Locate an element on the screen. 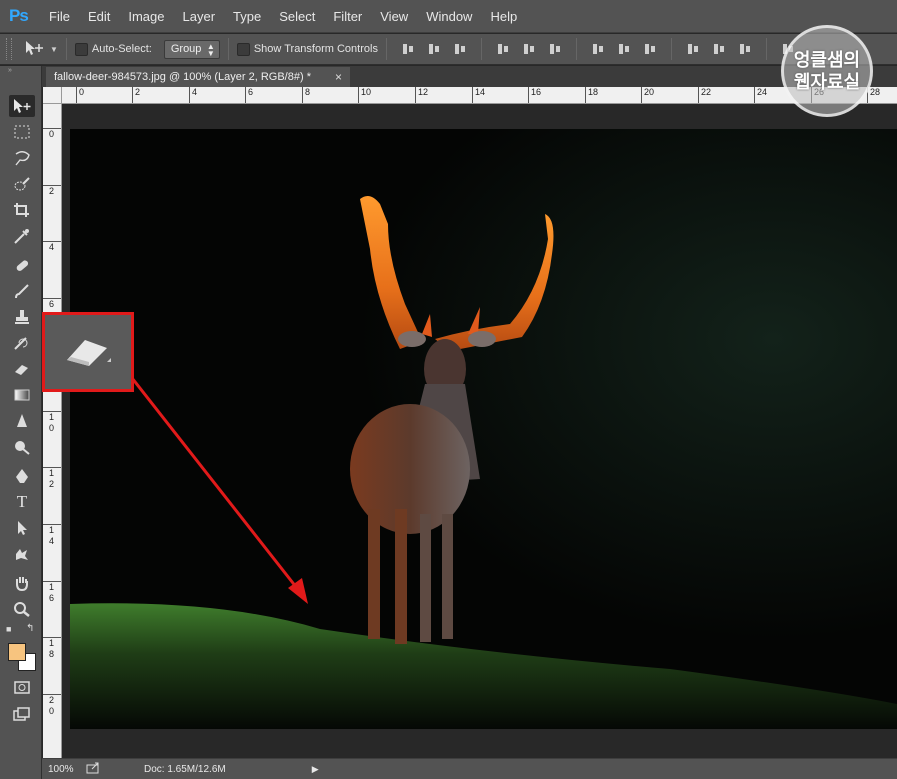 This screenshot has height=779, width=897. quick-selection-tool-button is located at coordinates (22, 184).